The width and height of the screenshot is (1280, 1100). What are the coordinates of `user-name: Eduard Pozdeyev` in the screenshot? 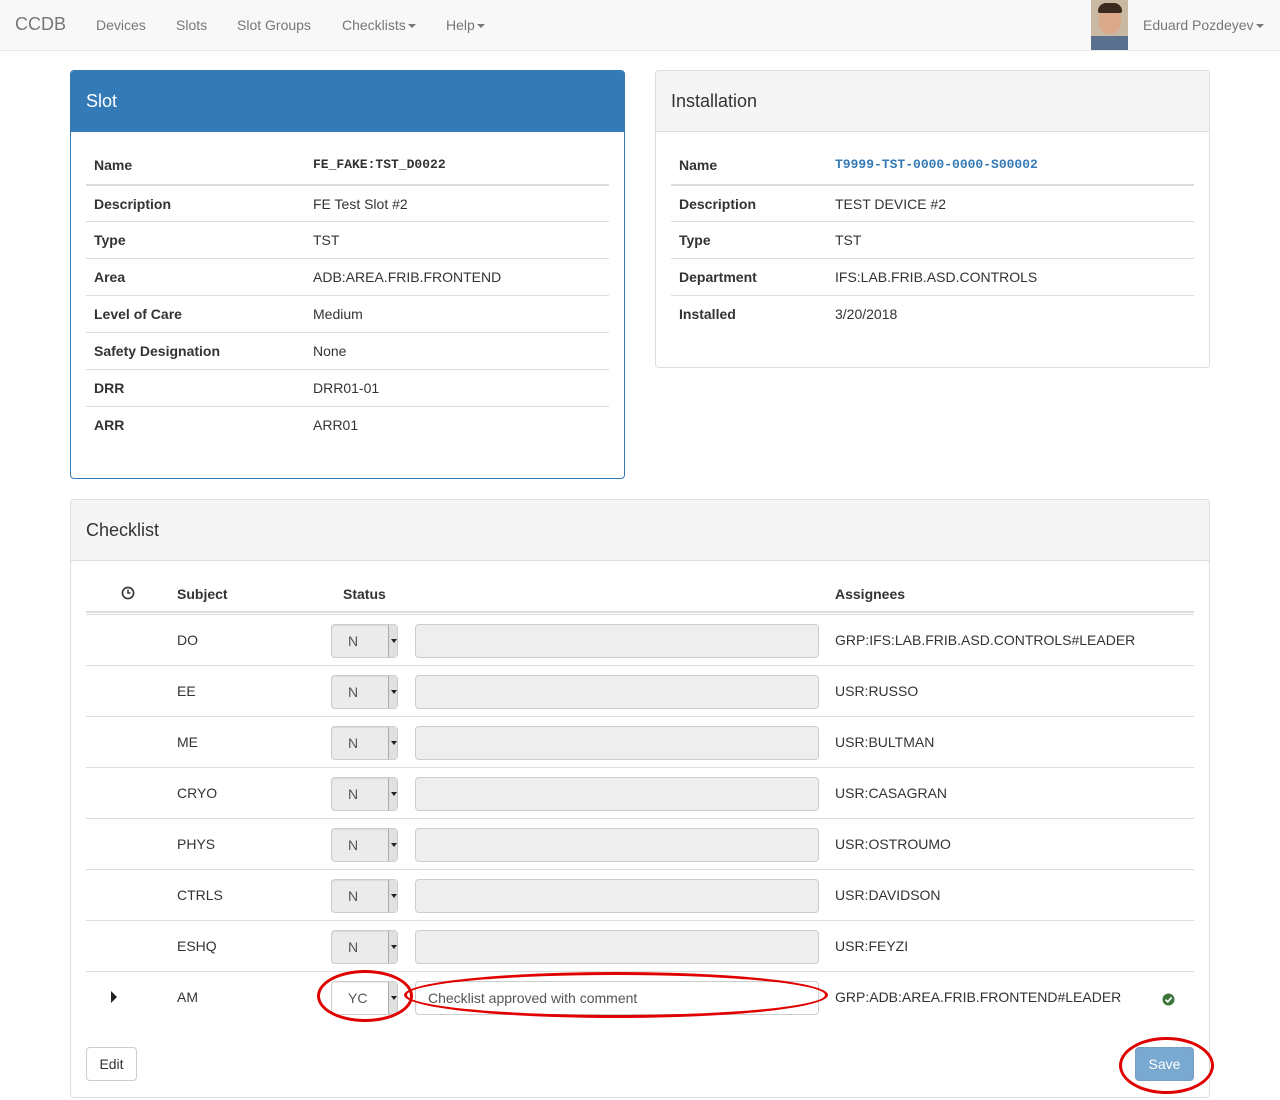 It's located at (1198, 25).